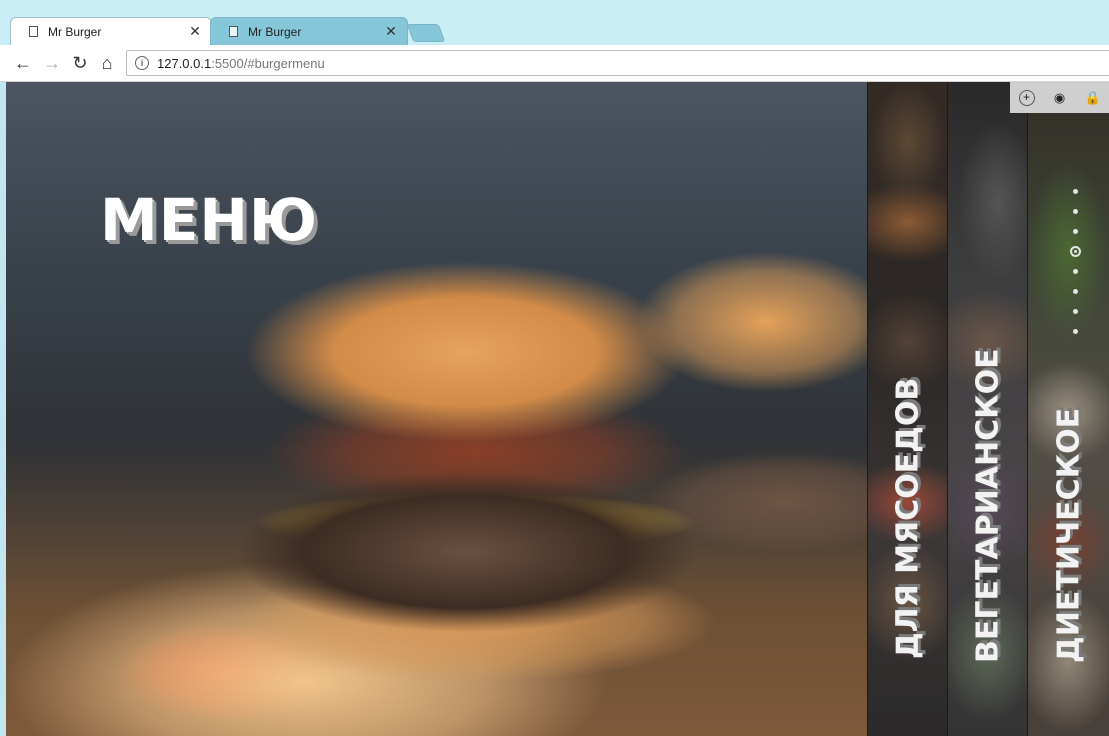  What do you see at coordinates (111, 31) in the screenshot?
I see `tab-mr-burger-active: Mr Burger ✕` at bounding box center [111, 31].